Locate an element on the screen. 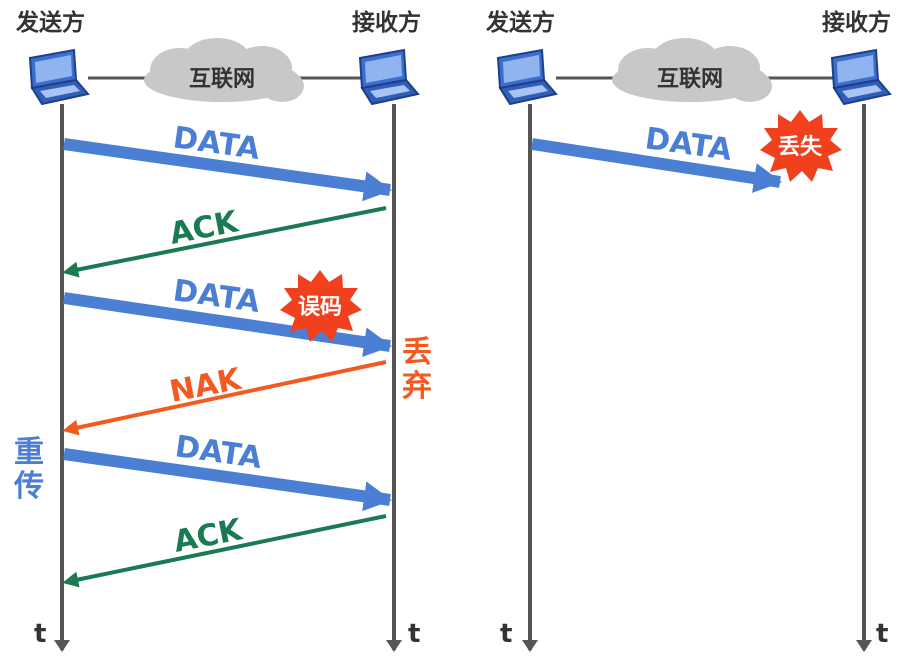 This screenshot has width=910, height=667. left-receiver-label: 接收方 is located at coordinates (386, 22).